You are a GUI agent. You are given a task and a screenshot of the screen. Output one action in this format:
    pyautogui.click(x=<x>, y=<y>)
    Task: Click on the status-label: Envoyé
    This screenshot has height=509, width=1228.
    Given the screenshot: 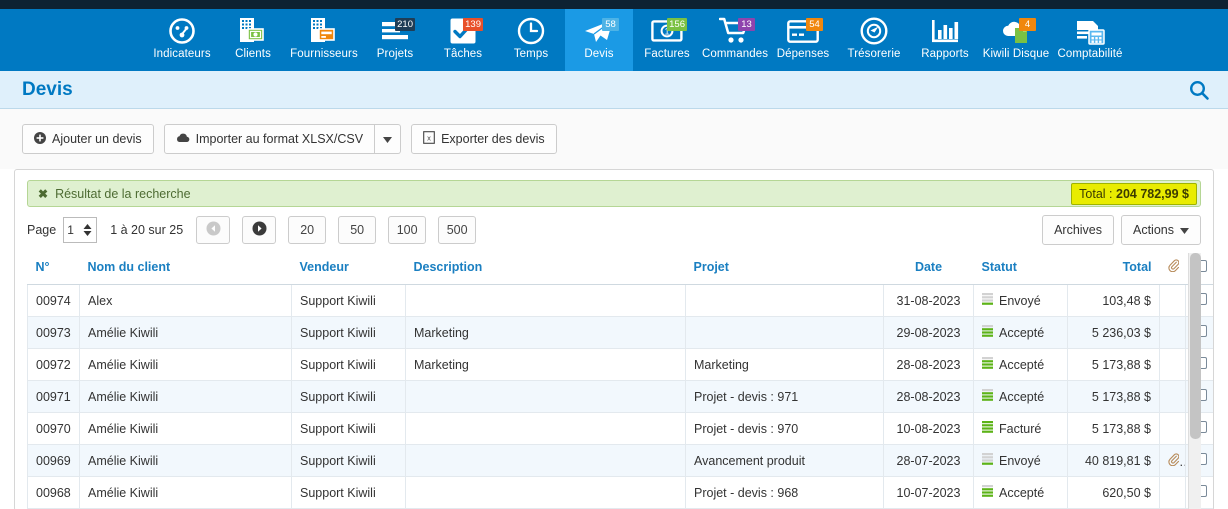 What is the action you would take?
    pyautogui.click(x=1020, y=300)
    